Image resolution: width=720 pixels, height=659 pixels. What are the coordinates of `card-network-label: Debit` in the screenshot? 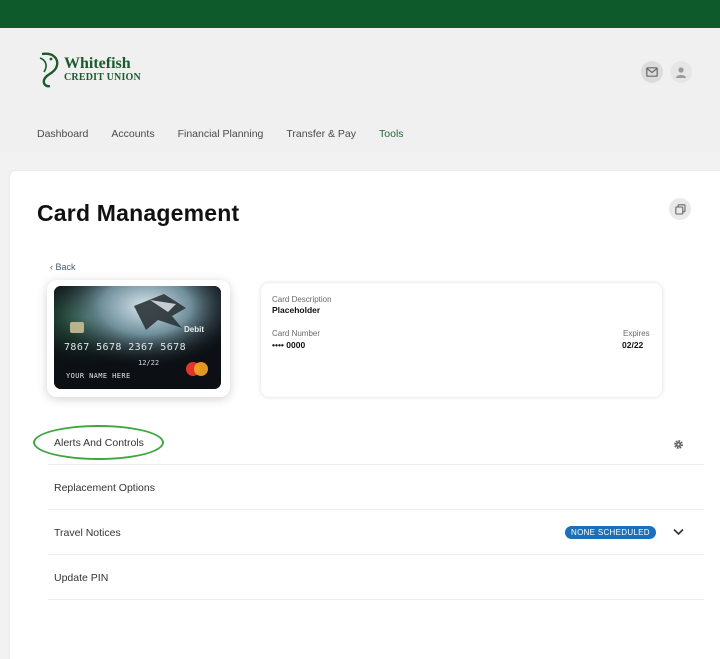 It's located at (194, 329).